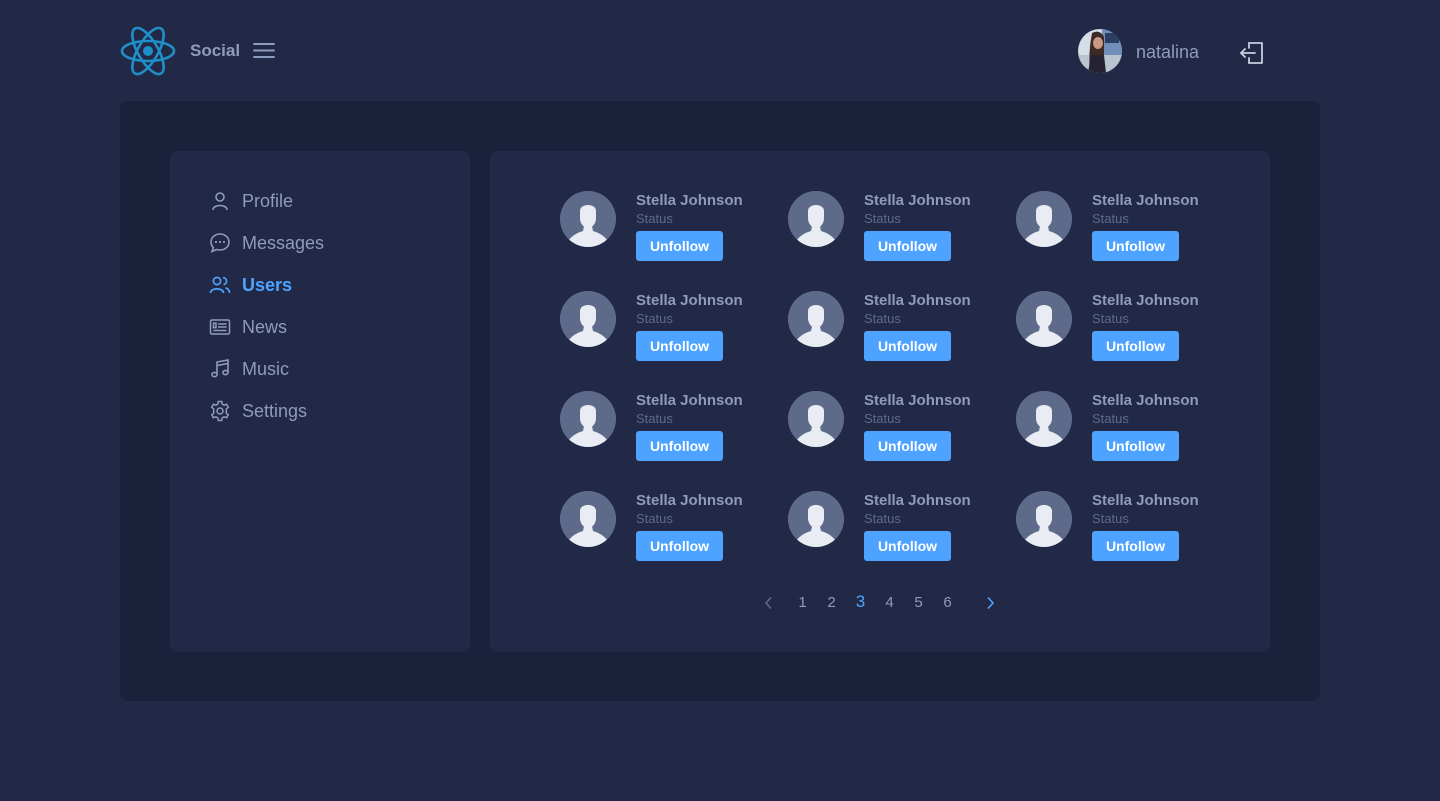  I want to click on sidebar-item-label: Messages, so click(283, 242).